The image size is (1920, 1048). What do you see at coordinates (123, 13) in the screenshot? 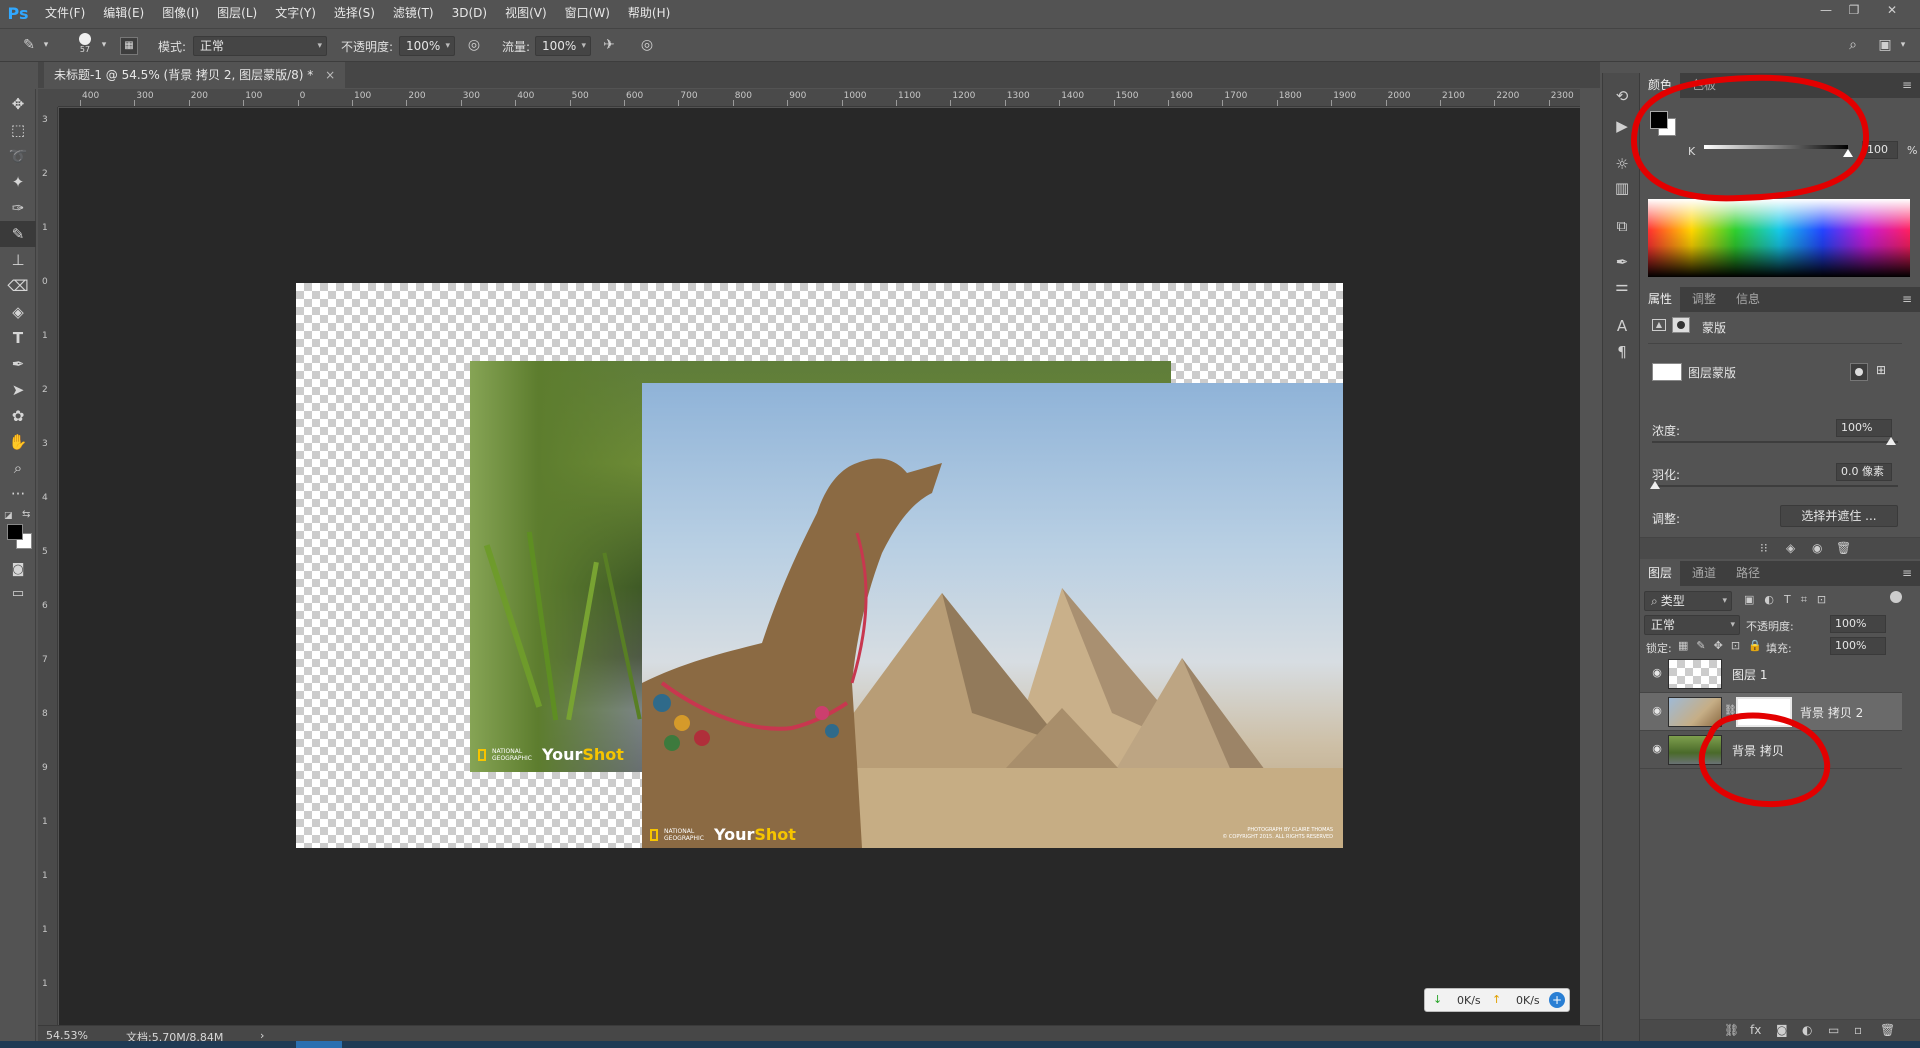
I see `menu-item: 编辑(E)` at bounding box center [123, 13].